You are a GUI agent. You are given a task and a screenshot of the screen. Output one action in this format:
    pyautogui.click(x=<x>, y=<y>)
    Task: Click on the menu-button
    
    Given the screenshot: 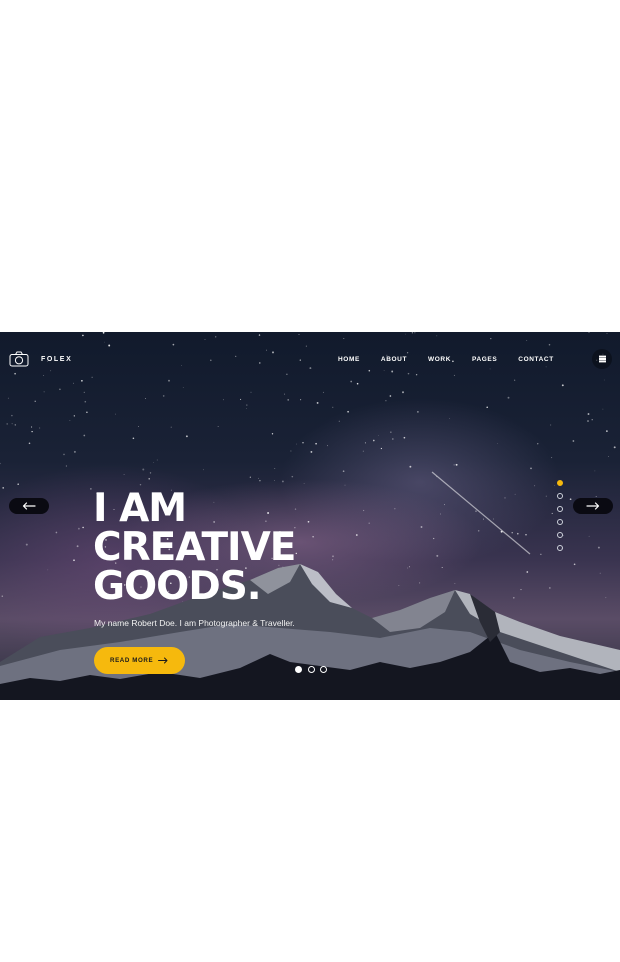 What is the action you would take?
    pyautogui.click(x=602, y=359)
    